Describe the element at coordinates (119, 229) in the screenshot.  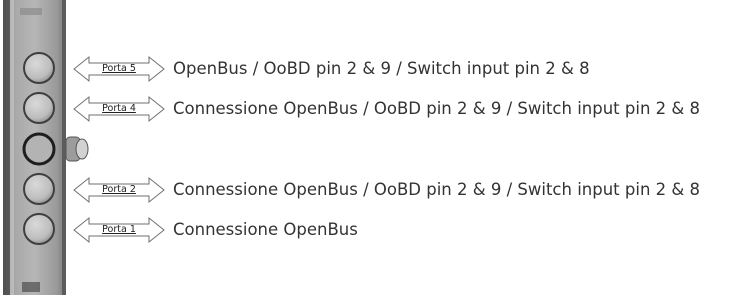
I see `port-label: Porta 1` at that location.